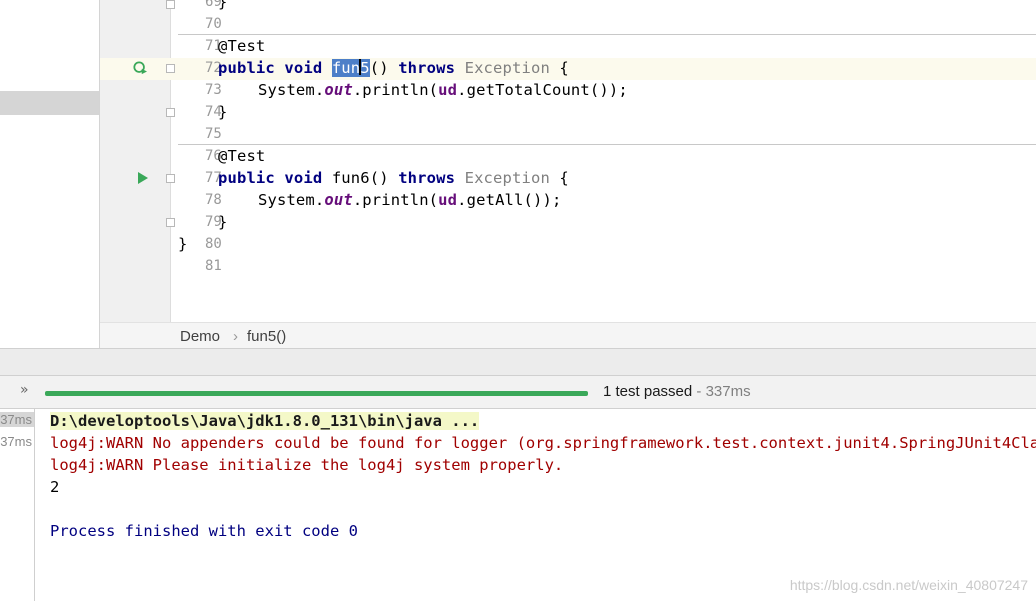 This screenshot has height=601, width=1036. Describe the element at coordinates (346, 68) in the screenshot. I see `selected-text: fun` at that location.